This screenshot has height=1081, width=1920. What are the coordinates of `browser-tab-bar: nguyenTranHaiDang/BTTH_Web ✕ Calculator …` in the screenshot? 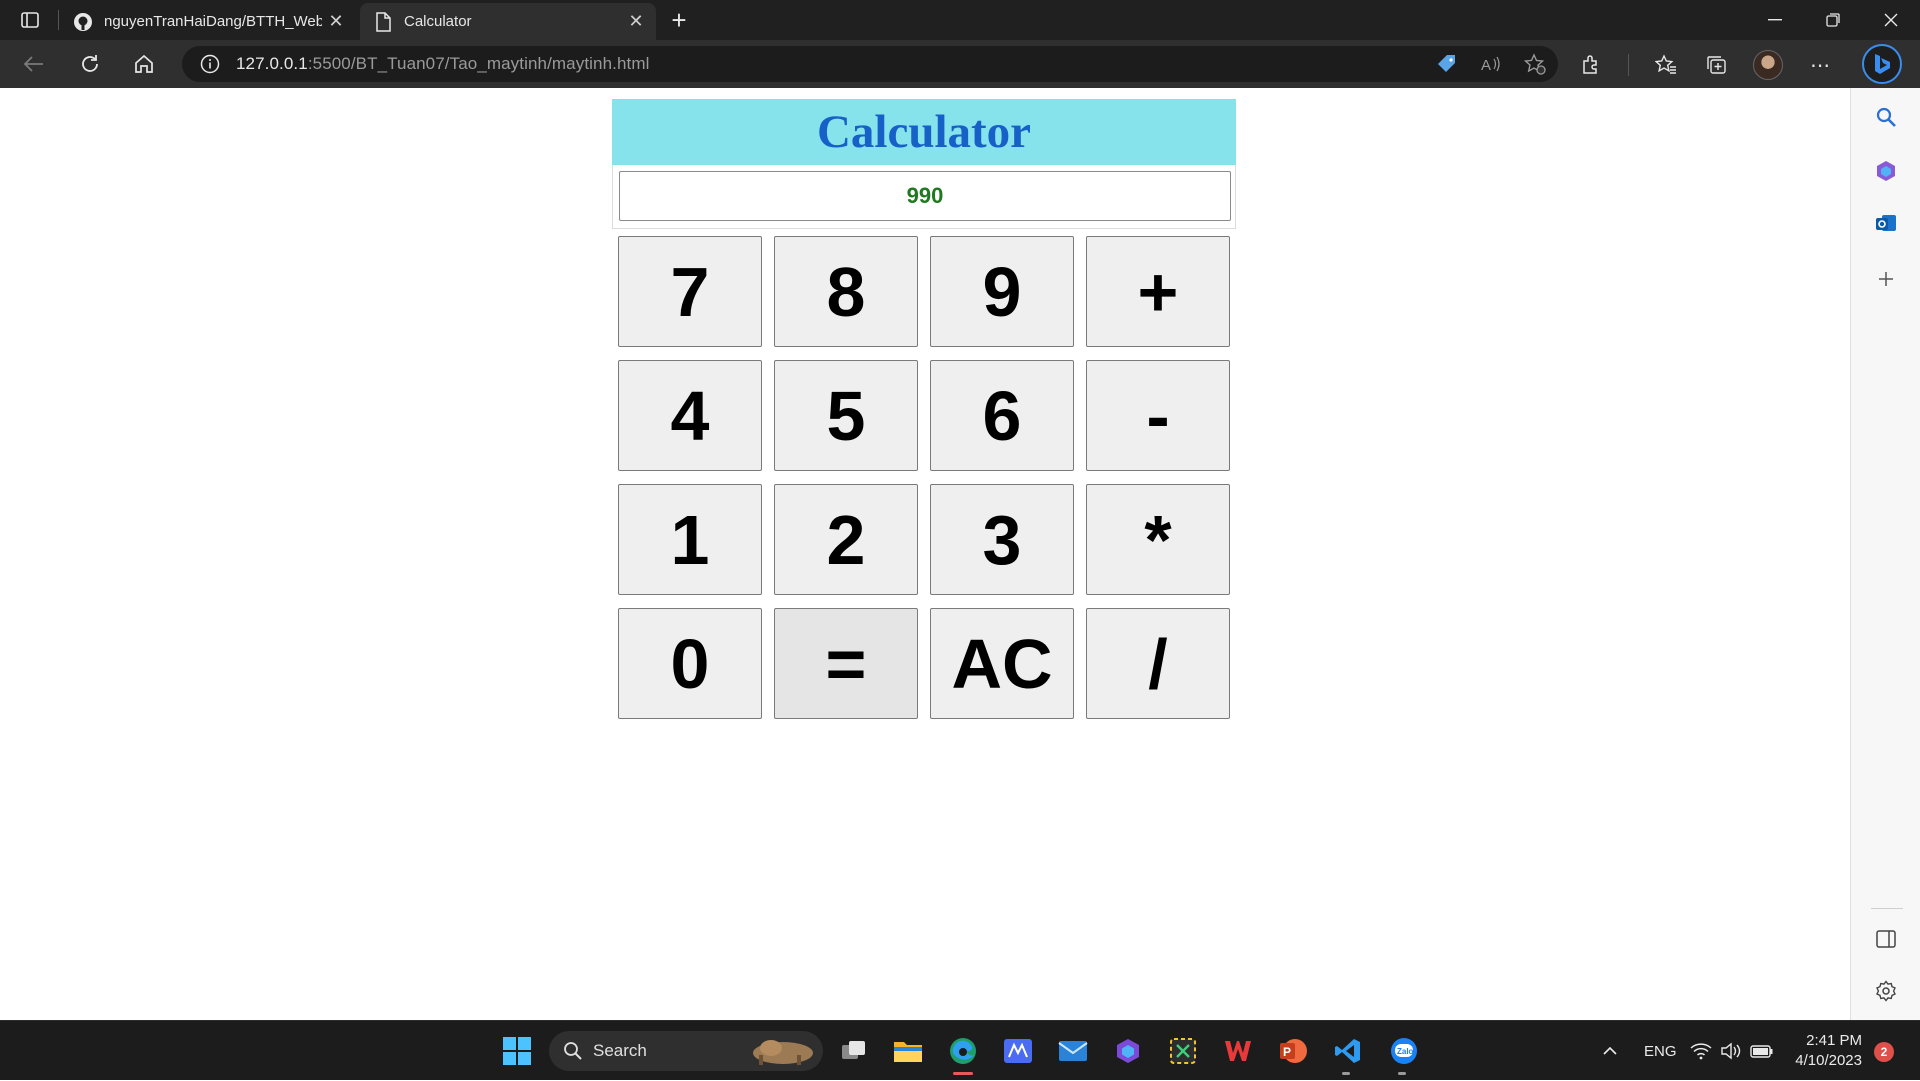 It's located at (960, 20).